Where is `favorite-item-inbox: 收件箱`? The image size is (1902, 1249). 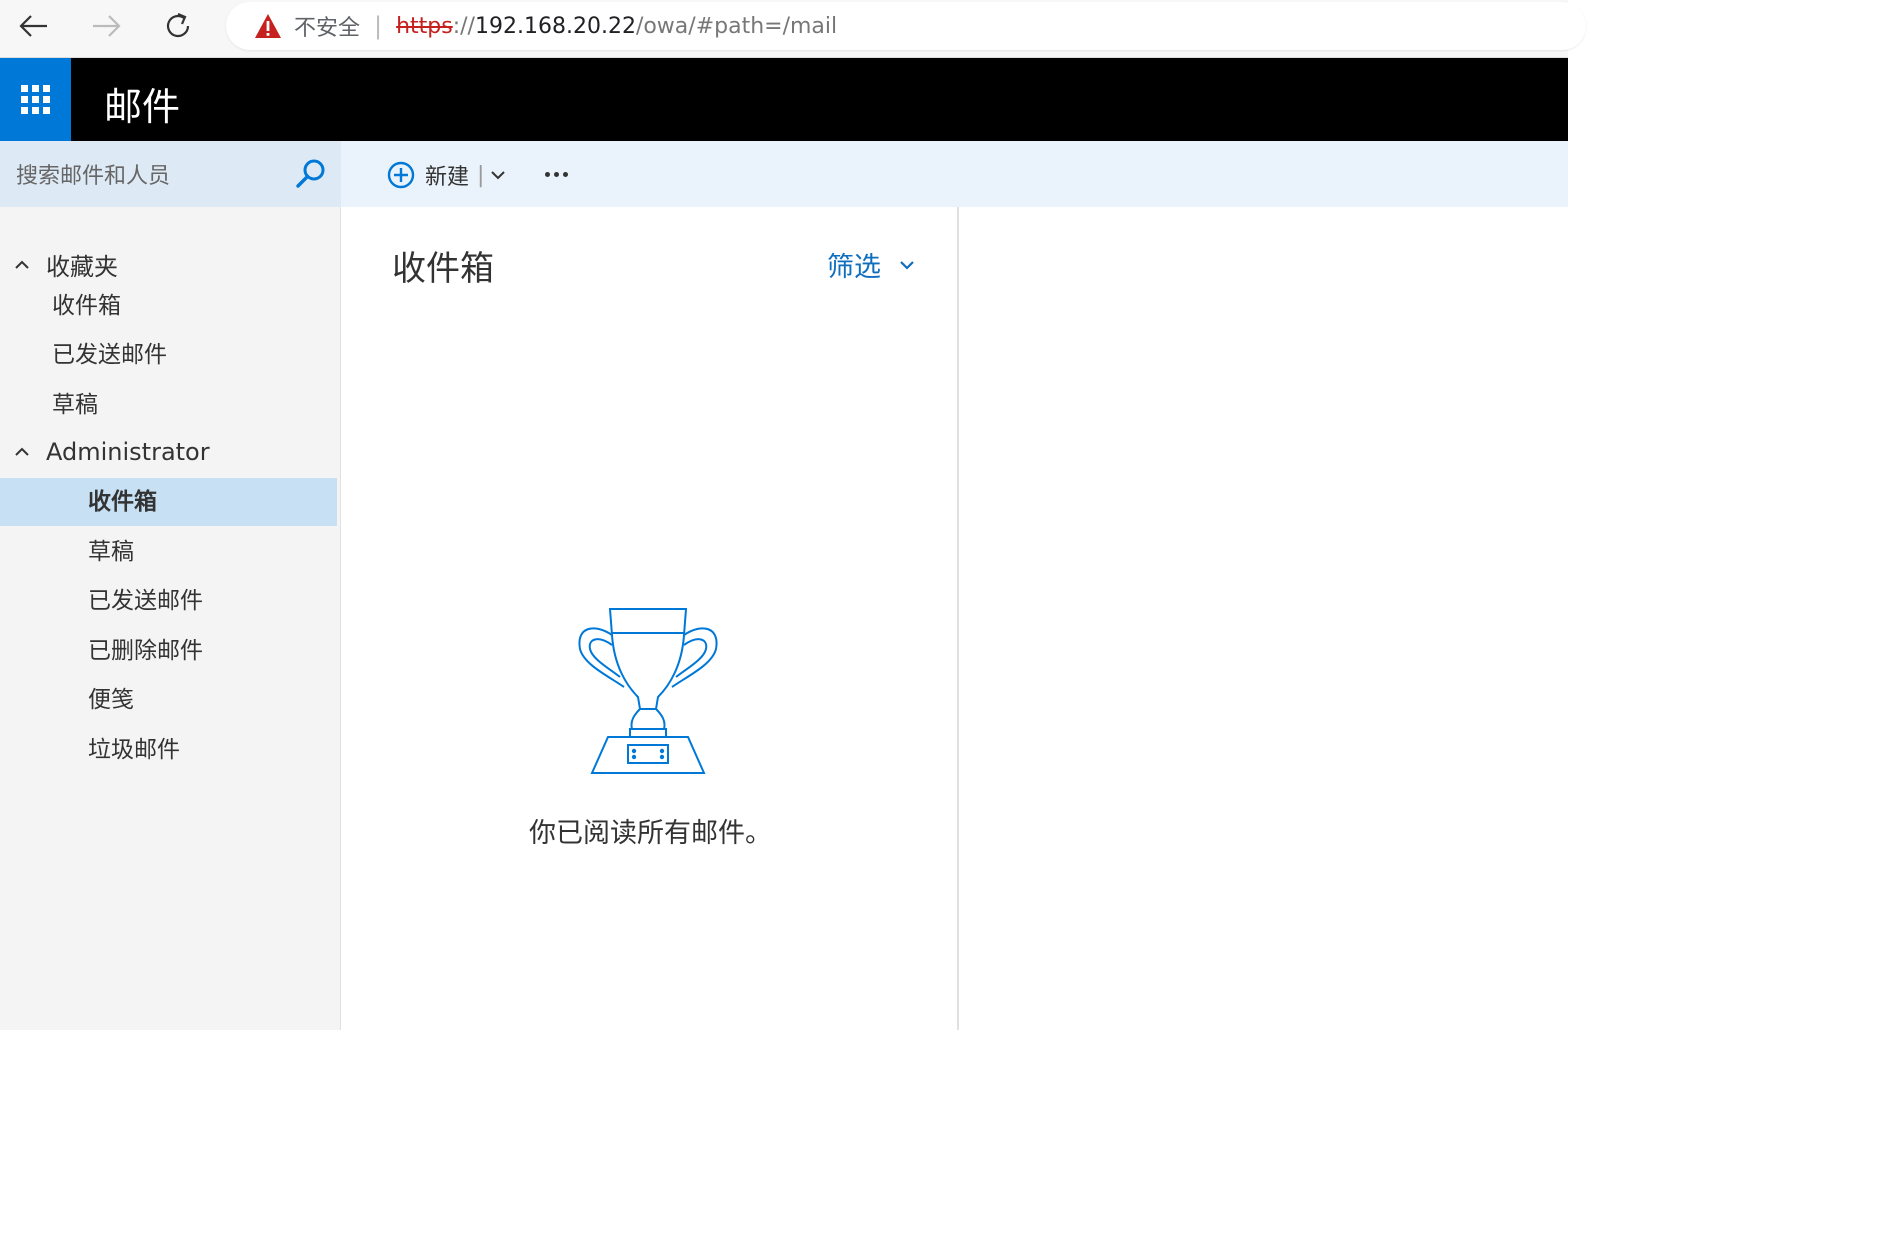
favorite-item-inbox: 收件箱 is located at coordinates (86, 306).